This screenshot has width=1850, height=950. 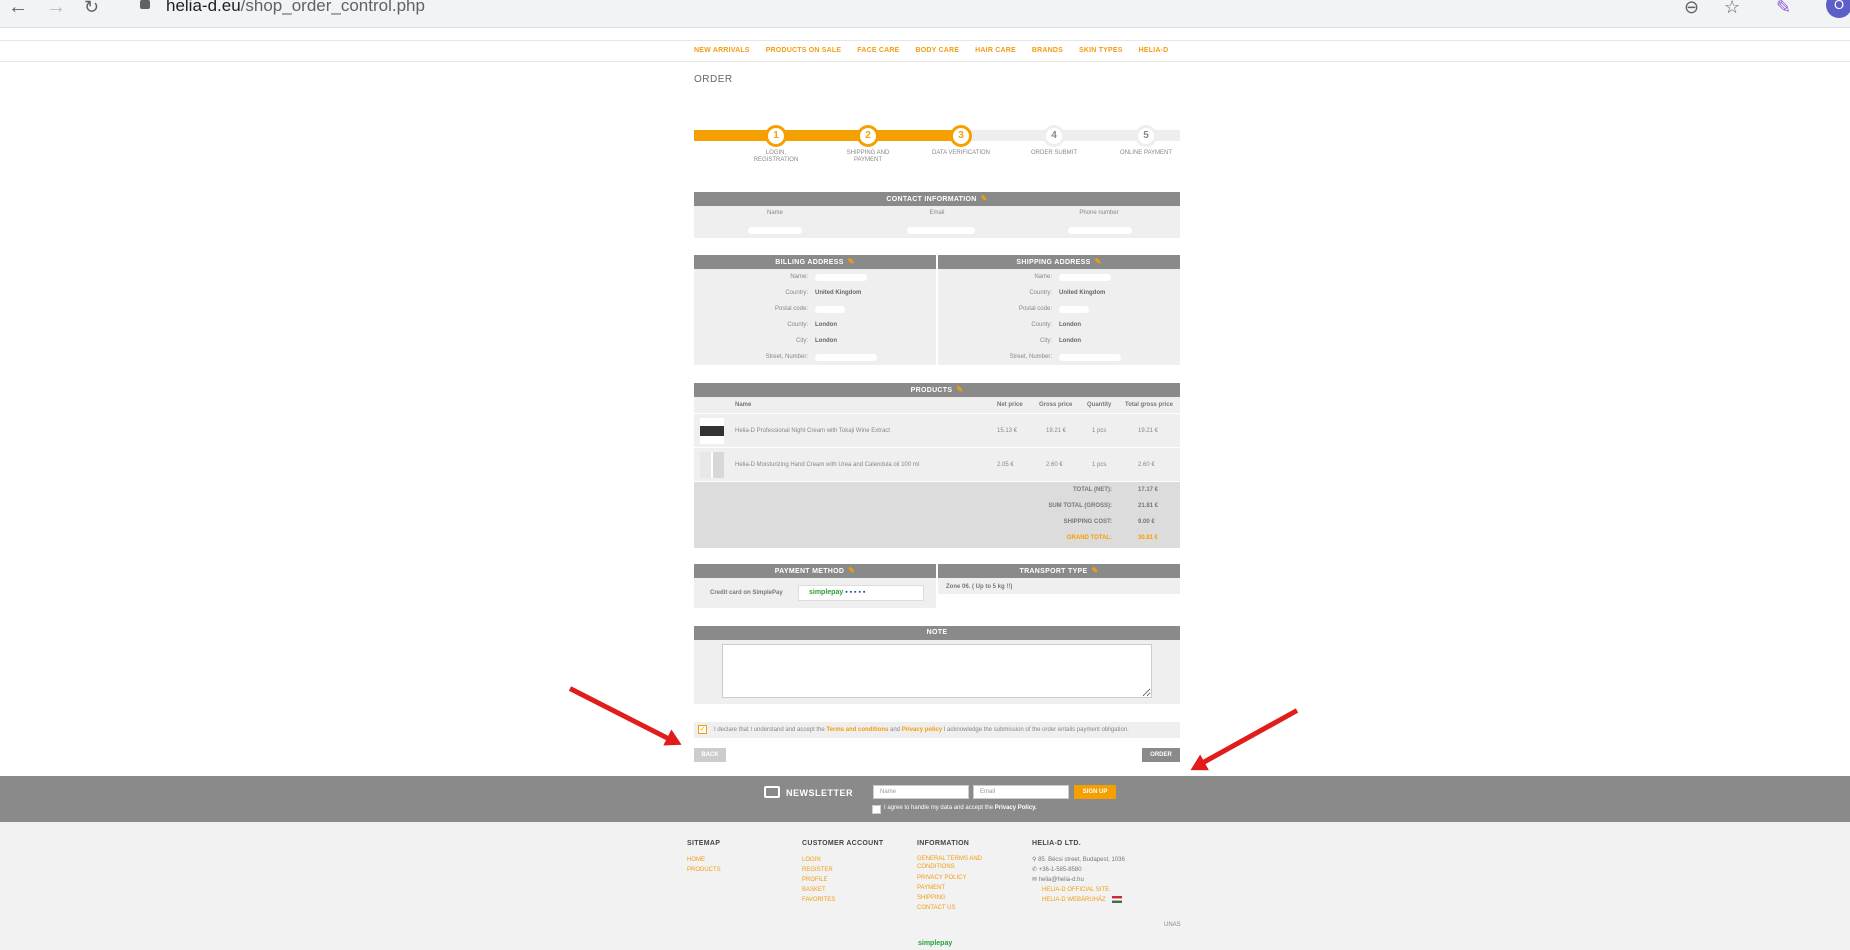 What do you see at coordinates (1783, 9) in the screenshot?
I see `extension-pen-icon: ✎` at bounding box center [1783, 9].